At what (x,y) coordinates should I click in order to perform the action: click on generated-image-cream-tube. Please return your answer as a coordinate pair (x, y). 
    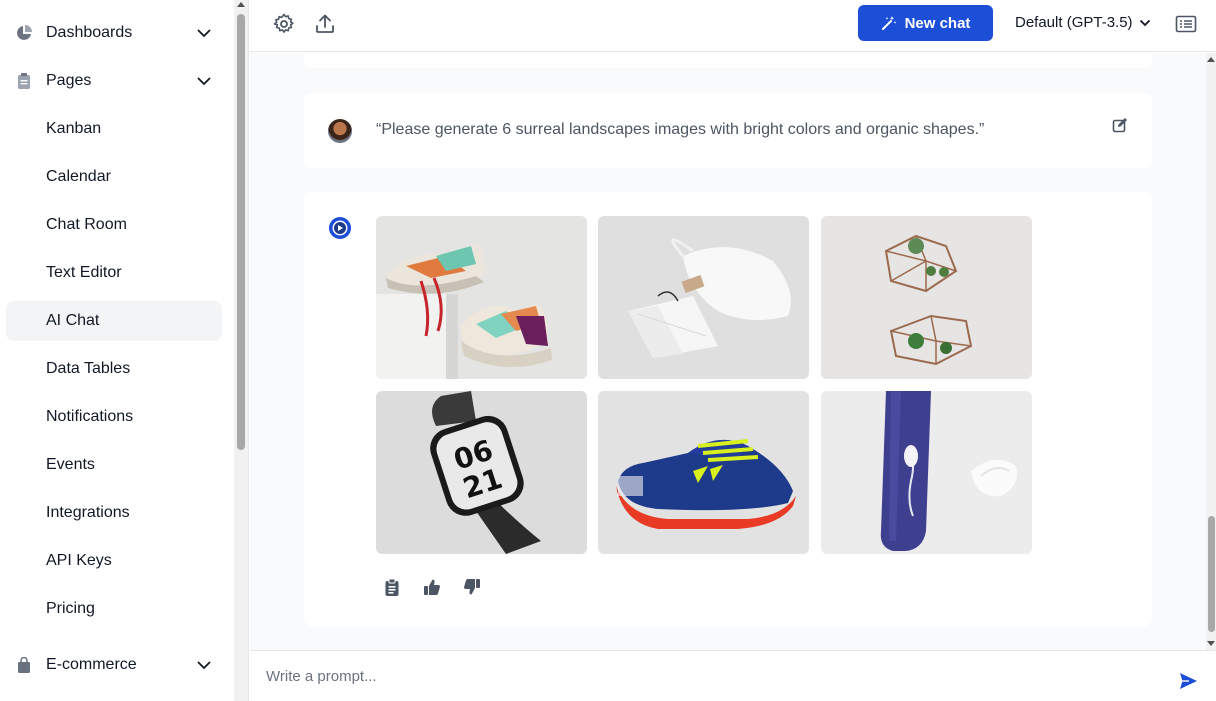
    Looking at the image, I should click on (926, 472).